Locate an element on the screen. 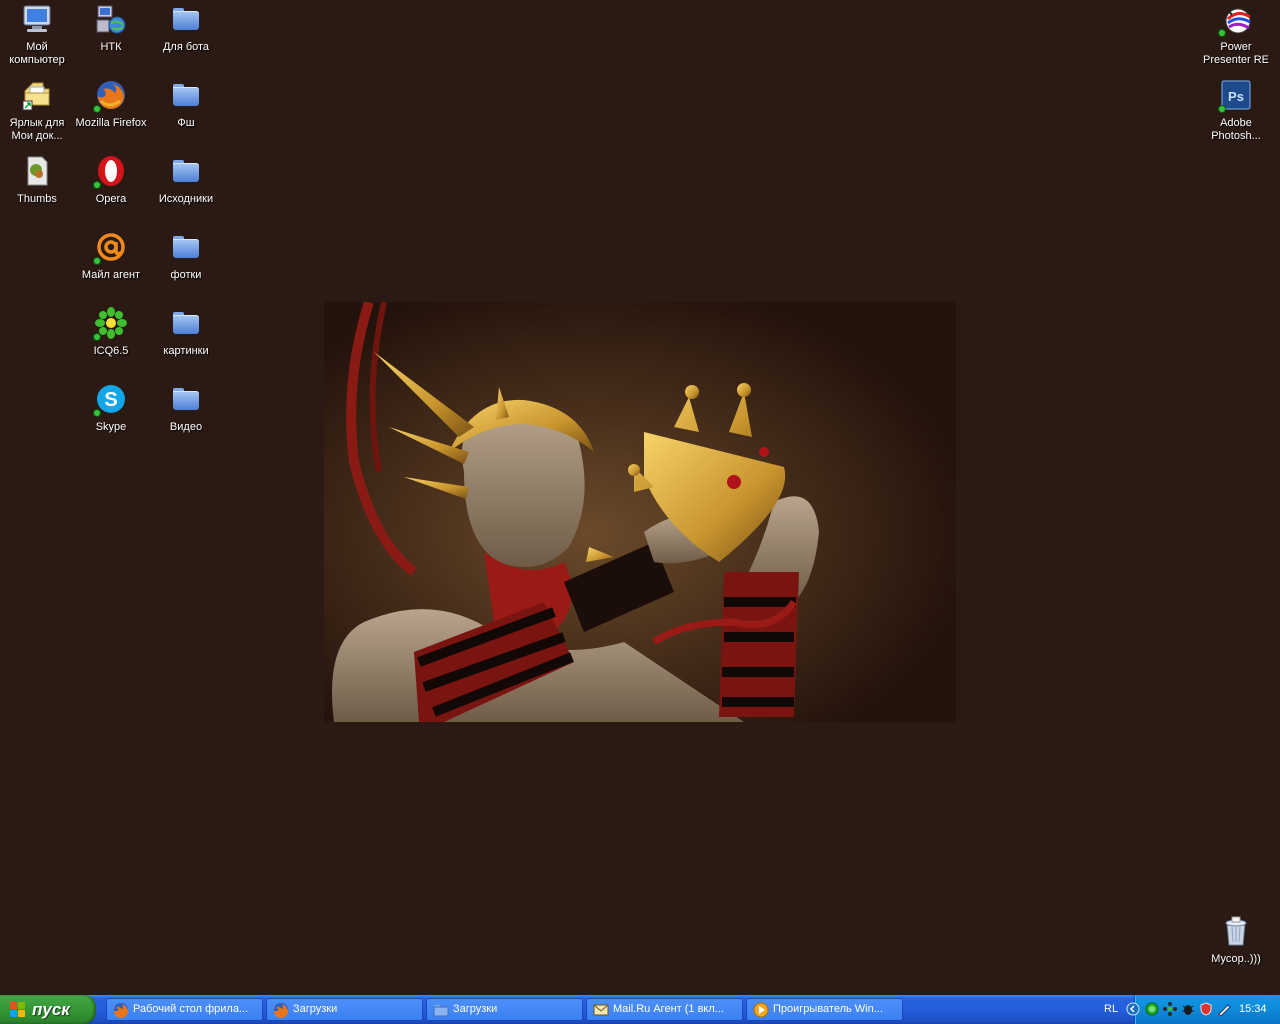 This screenshot has width=1280, height=1024. svg-text: S is located at coordinates (110, 400).